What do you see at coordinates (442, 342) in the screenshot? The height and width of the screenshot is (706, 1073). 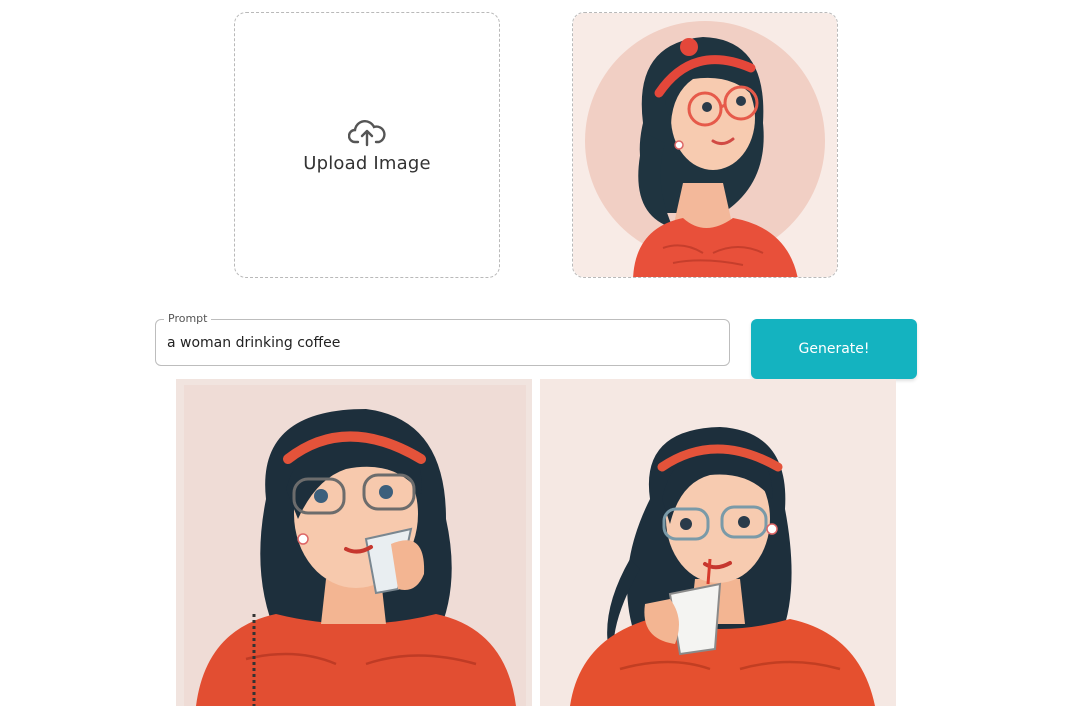 I see `prompt-input` at bounding box center [442, 342].